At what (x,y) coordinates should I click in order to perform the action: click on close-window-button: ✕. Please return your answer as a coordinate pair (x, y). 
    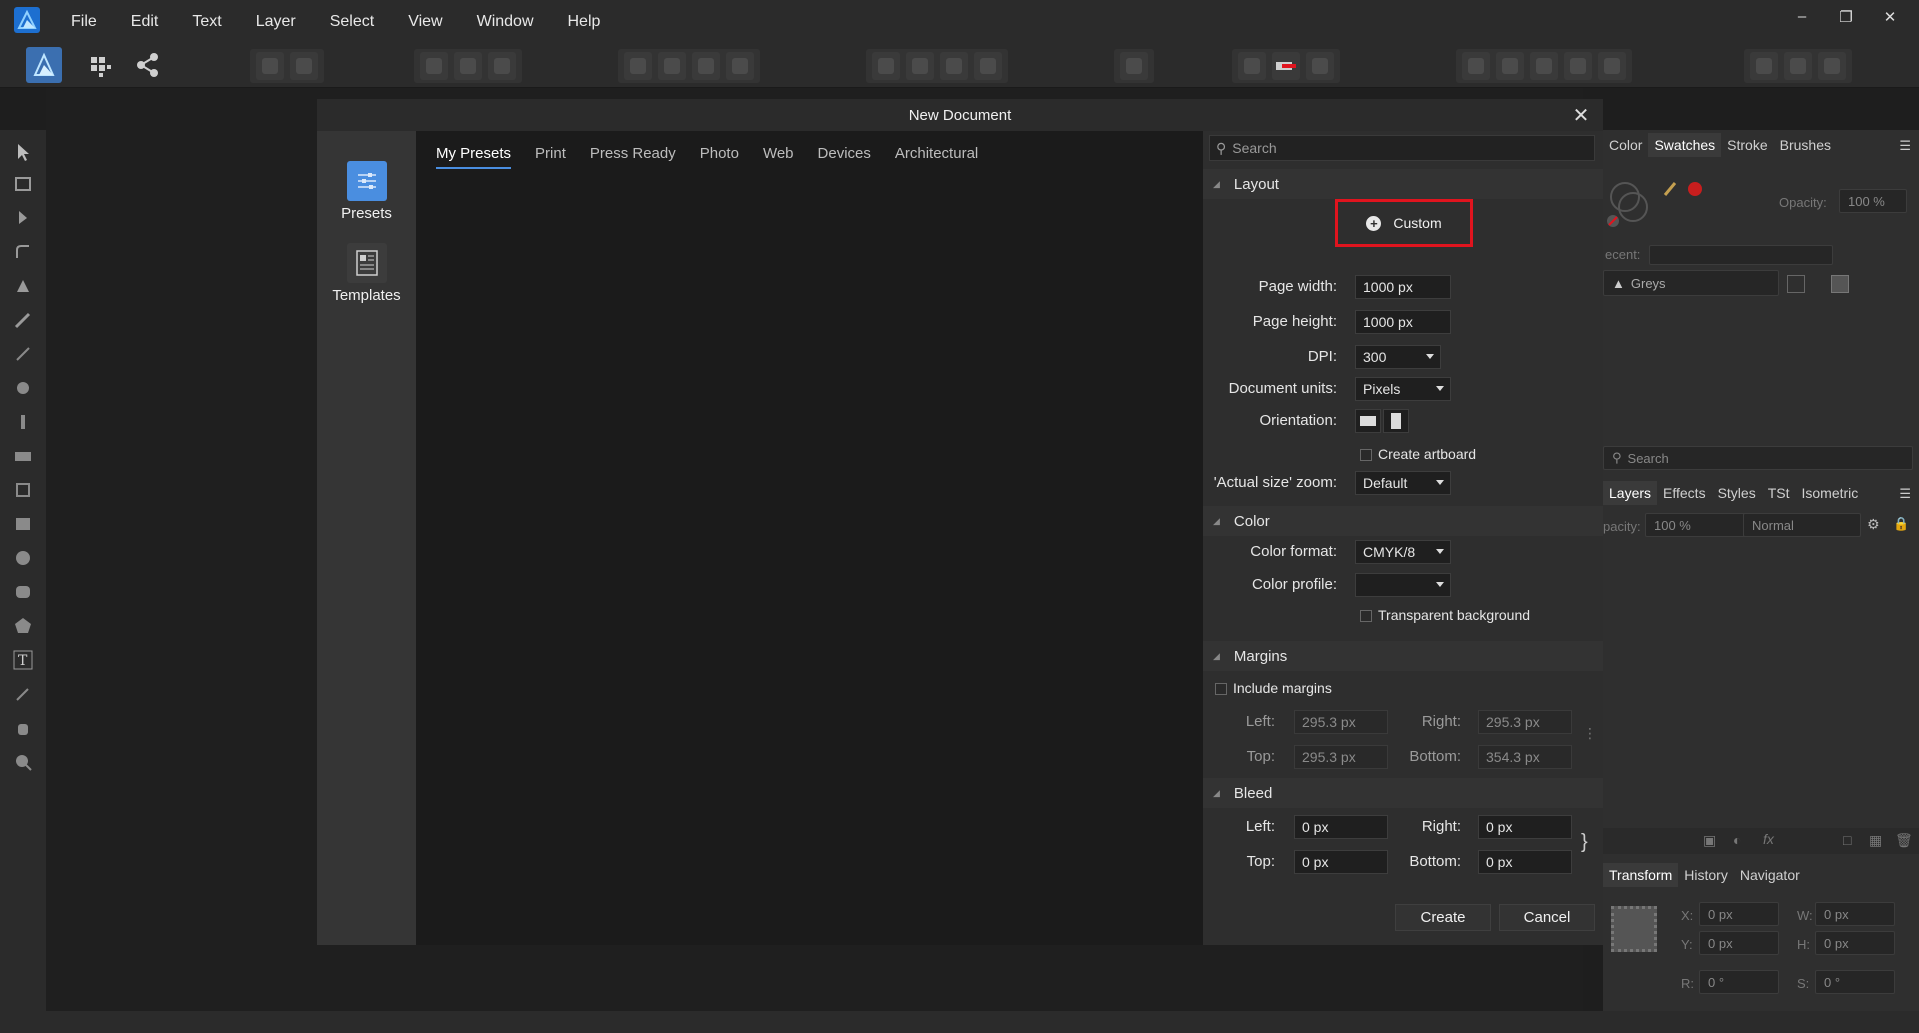
    Looking at the image, I should click on (1890, 17).